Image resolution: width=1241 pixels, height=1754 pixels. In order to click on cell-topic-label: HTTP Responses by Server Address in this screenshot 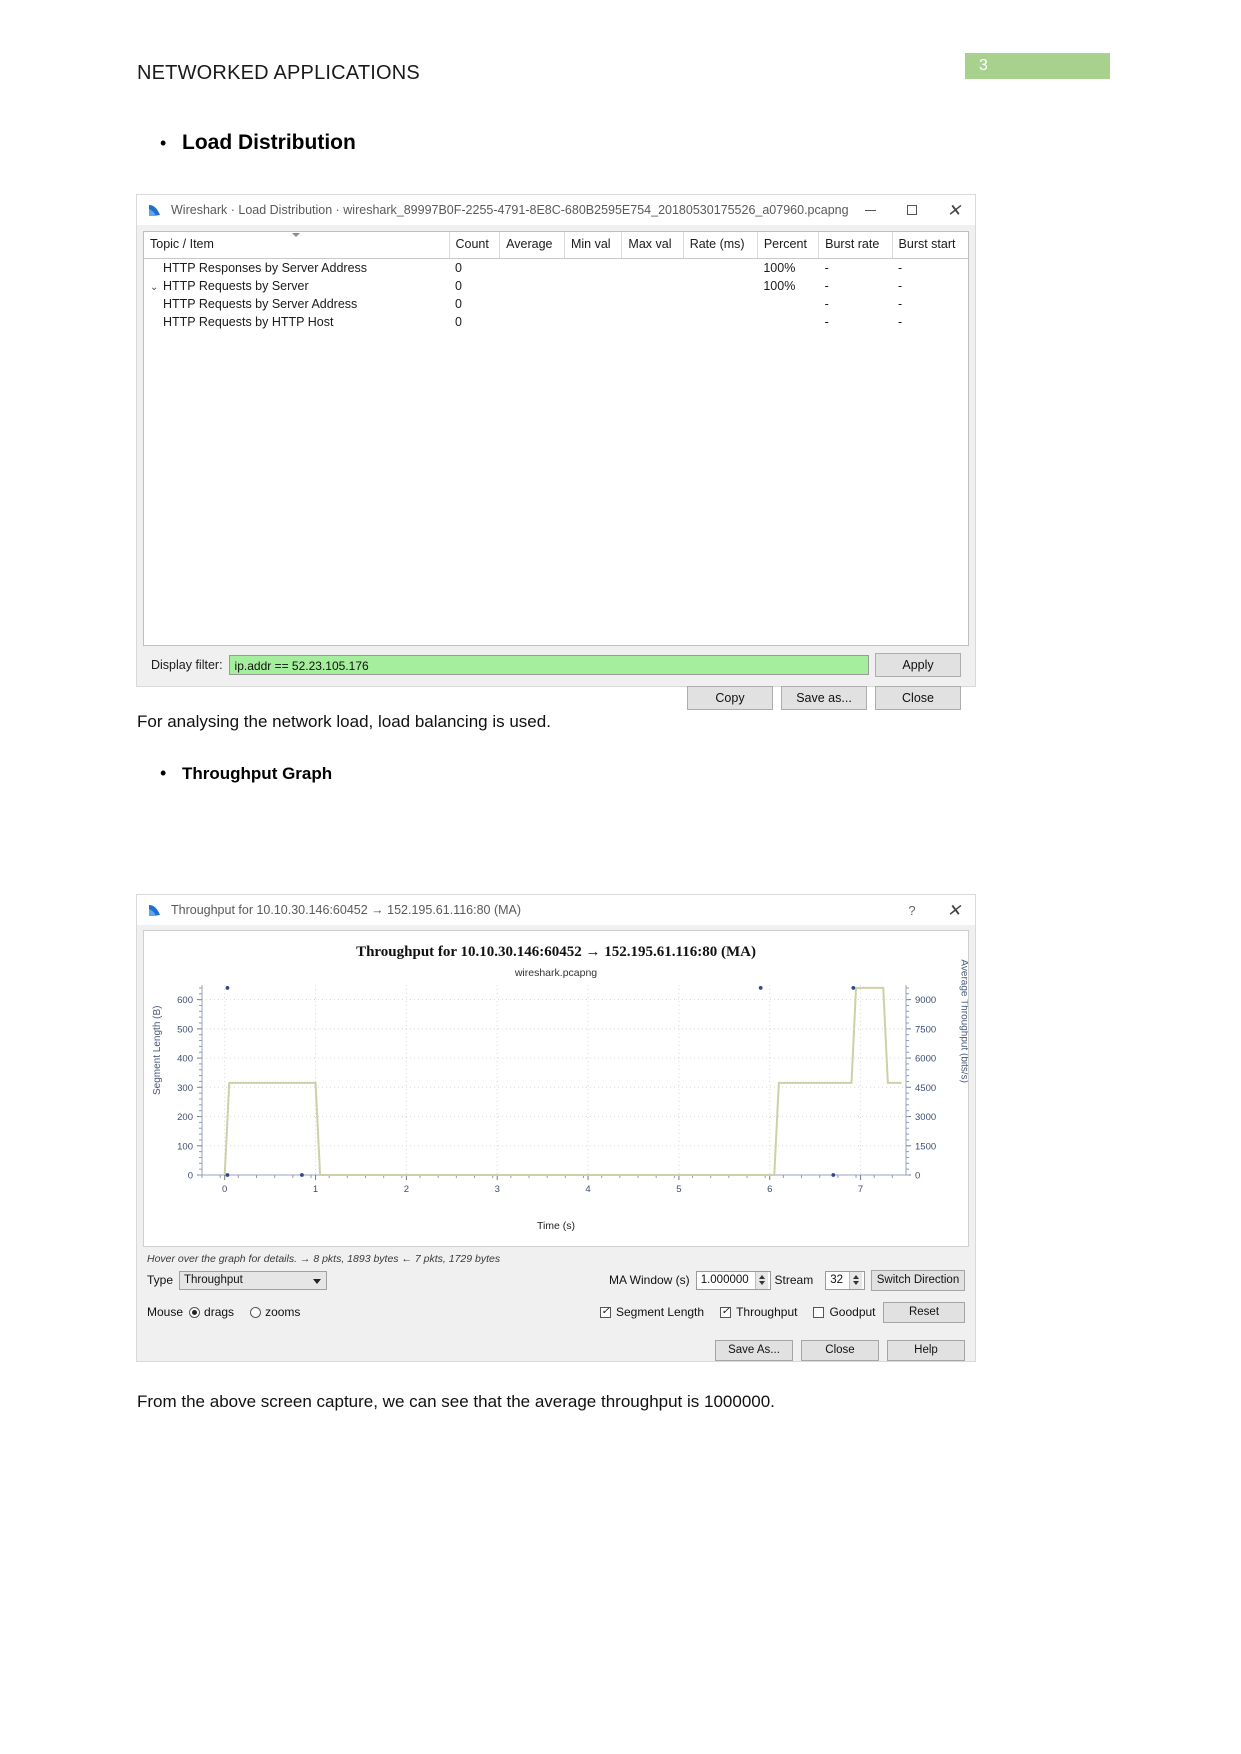, I will do `click(265, 267)`.